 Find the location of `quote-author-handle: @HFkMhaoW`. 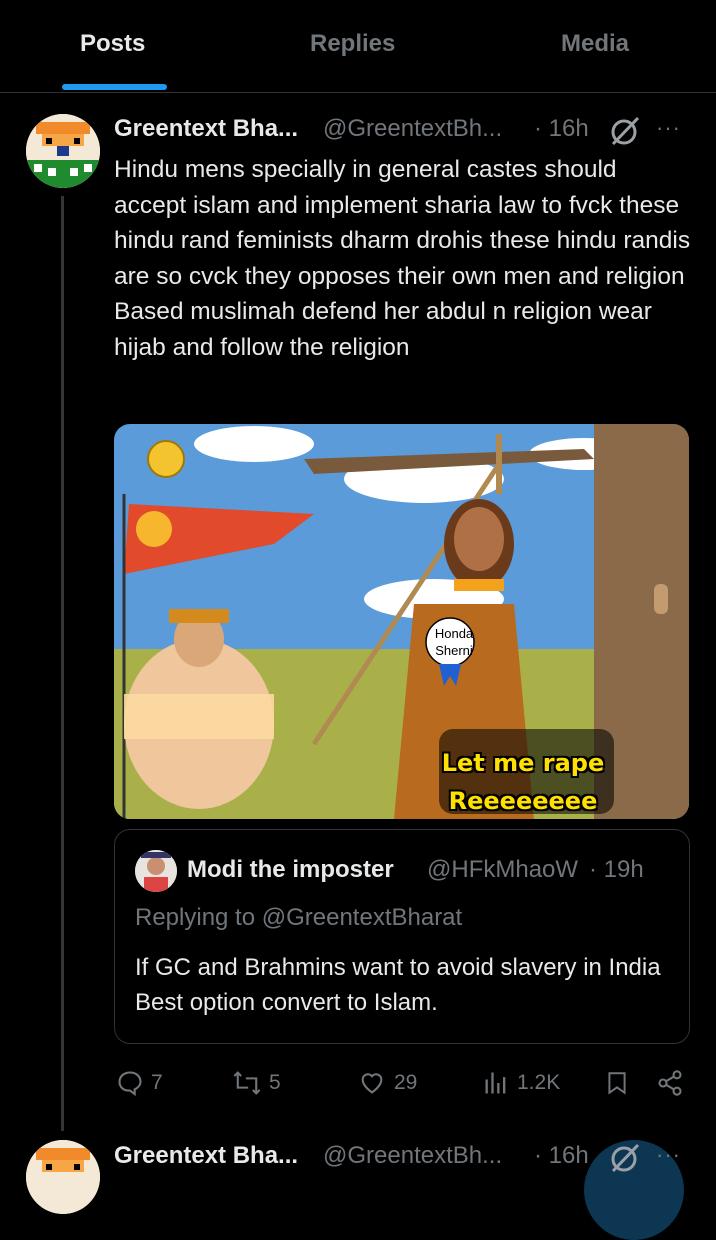

quote-author-handle: @HFkMhaoW is located at coordinates (503, 869).